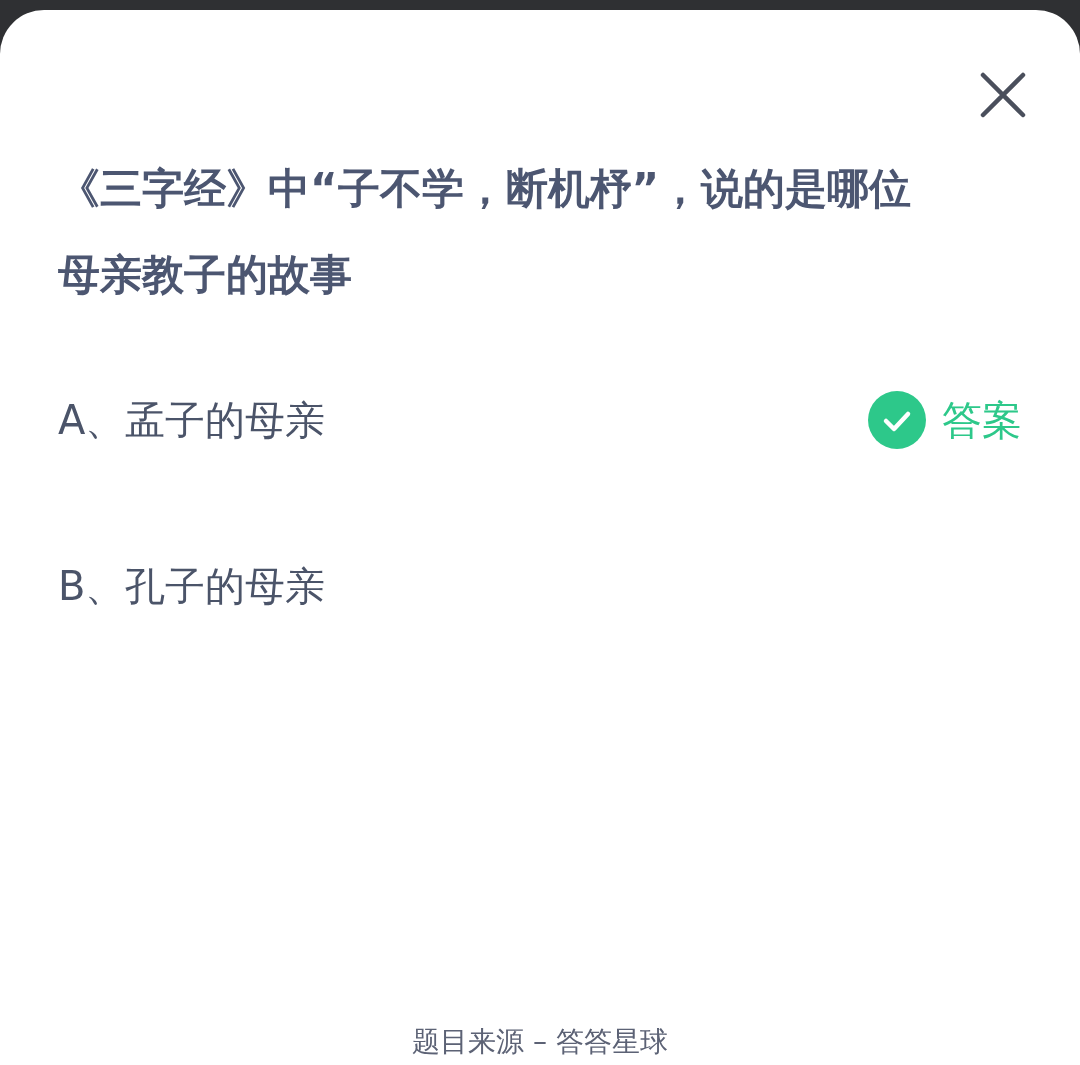 The width and height of the screenshot is (1080, 1065). I want to click on answer-label: 答案, so click(982, 420).